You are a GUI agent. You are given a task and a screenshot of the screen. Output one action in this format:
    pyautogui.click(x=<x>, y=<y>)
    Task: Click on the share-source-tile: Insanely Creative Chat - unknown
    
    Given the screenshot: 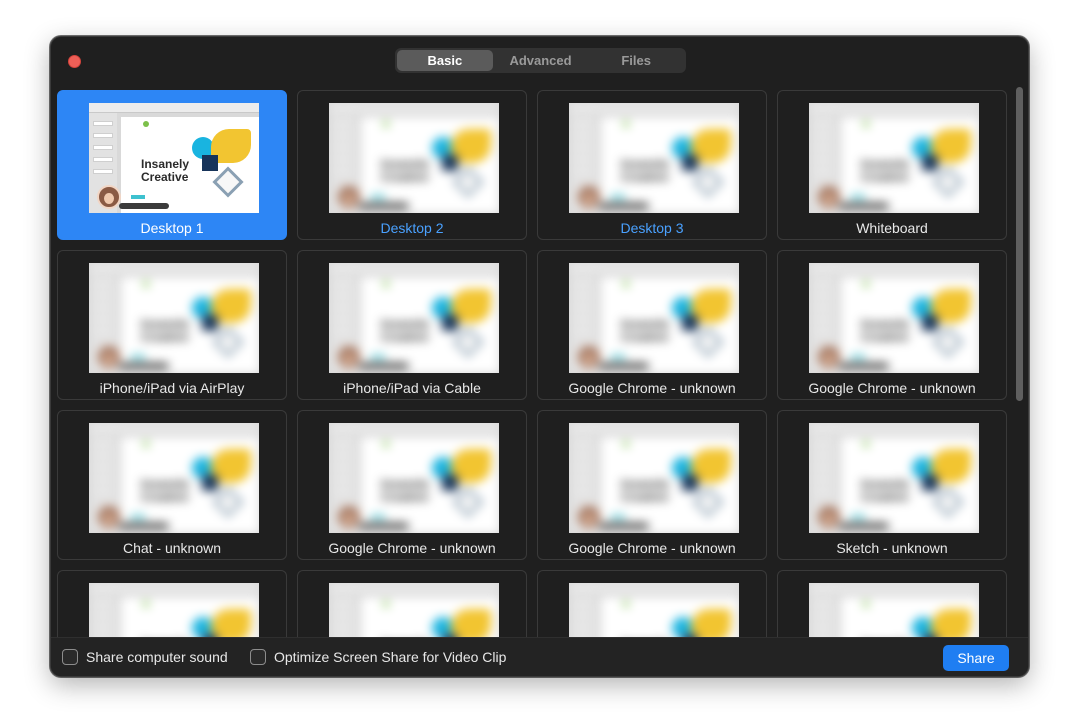 What is the action you would take?
    pyautogui.click(x=172, y=485)
    